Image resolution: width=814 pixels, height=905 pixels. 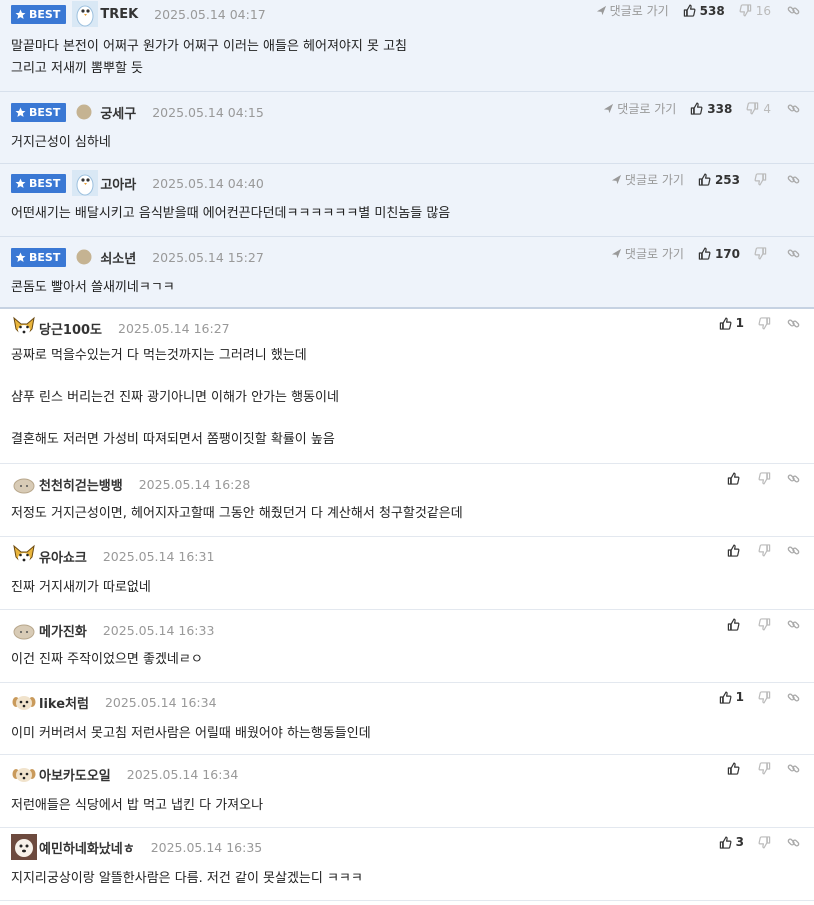 What do you see at coordinates (194, 484) in the screenshot?
I see `comment-date: 2025.05.14 16:28` at bounding box center [194, 484].